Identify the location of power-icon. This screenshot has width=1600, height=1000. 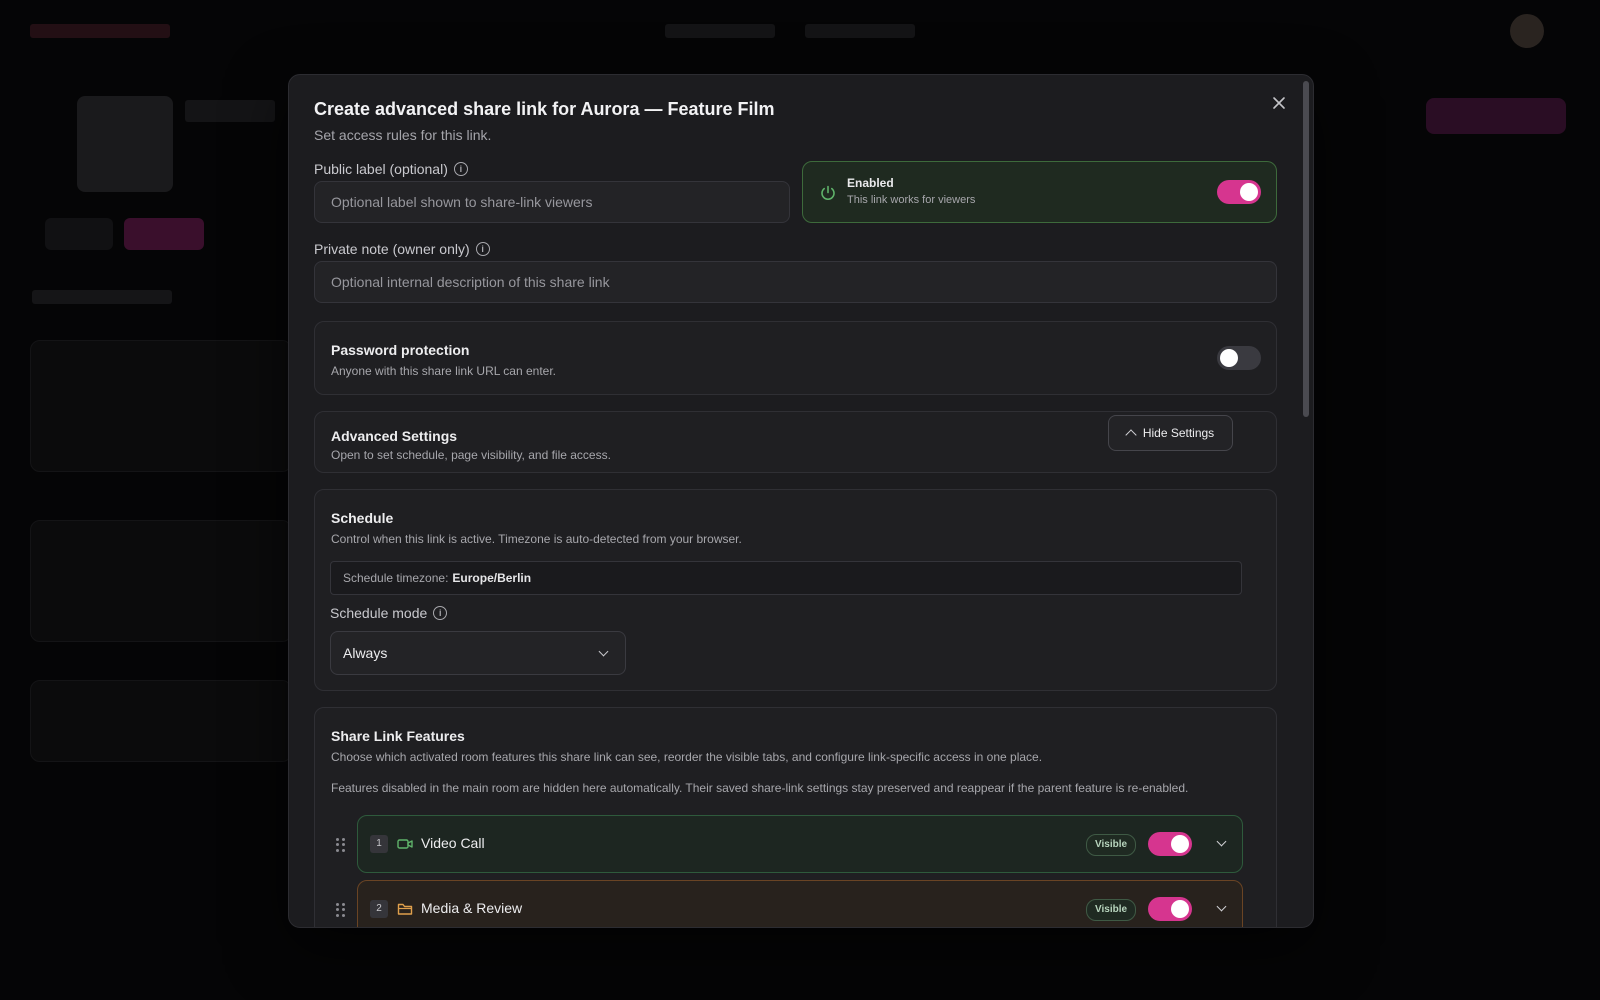
(828, 192).